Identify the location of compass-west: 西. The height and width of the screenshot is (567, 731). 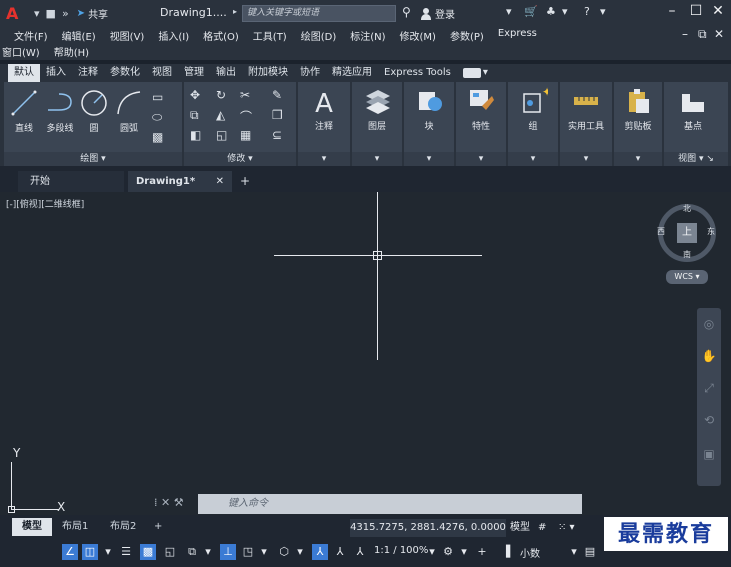
(661, 231).